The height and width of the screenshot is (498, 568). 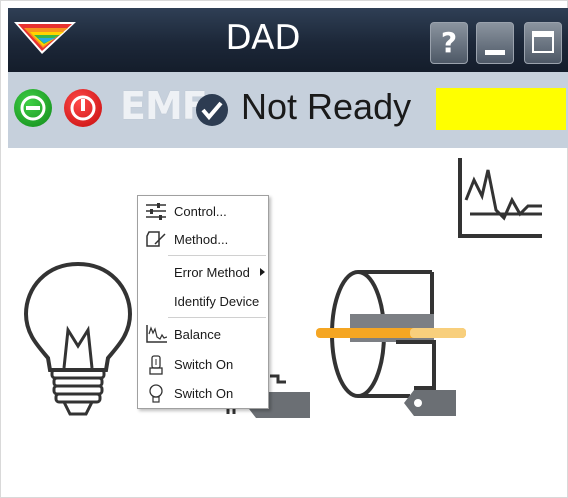 I want to click on bulb-small-icon, so click(x=156, y=393).